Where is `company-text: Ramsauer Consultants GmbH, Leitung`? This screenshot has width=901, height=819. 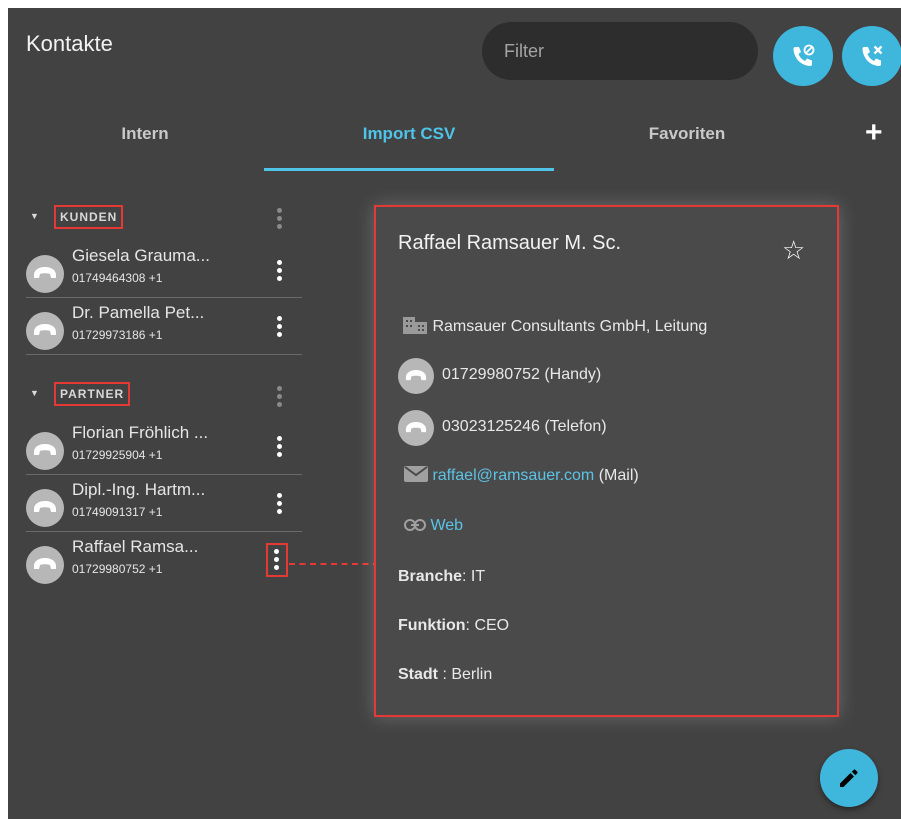
company-text: Ramsauer Consultants GmbH, Leitung is located at coordinates (570, 326).